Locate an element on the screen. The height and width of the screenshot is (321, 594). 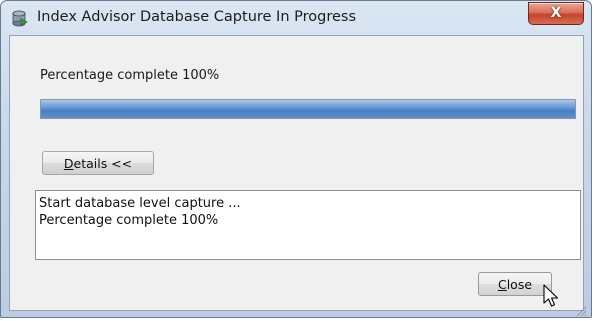
database-icon is located at coordinates (20, 18).